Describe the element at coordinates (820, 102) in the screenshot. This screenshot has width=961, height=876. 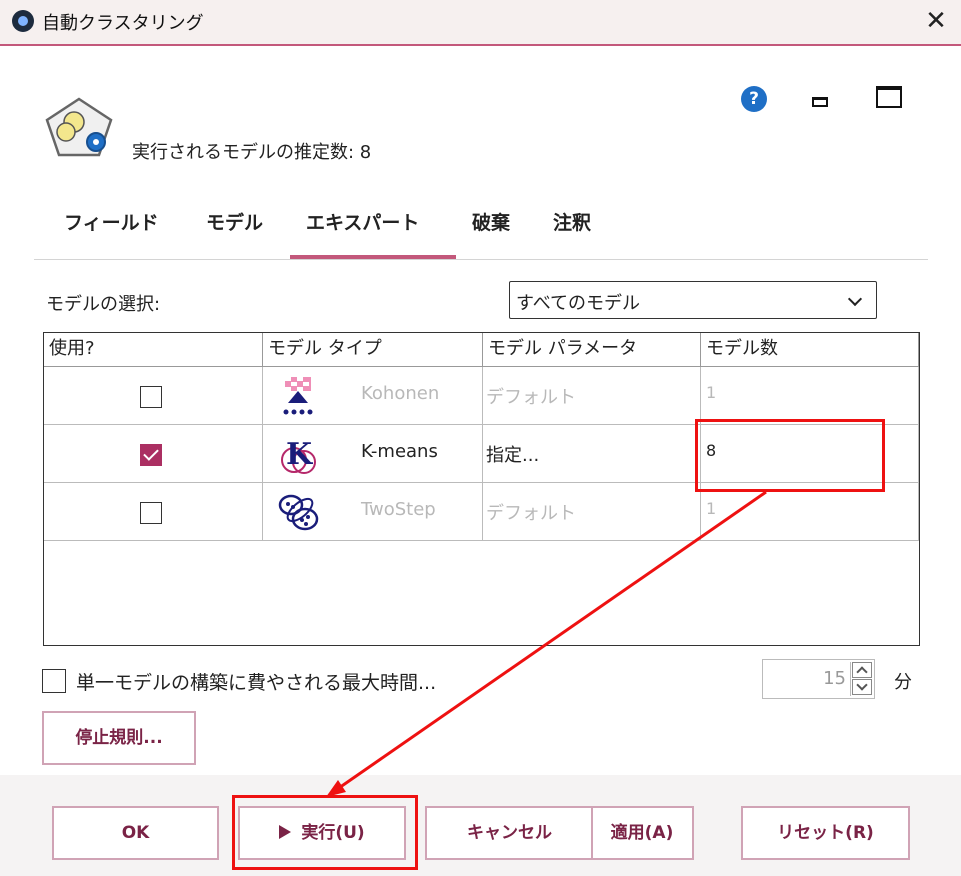
I see `minimize-icon` at that location.